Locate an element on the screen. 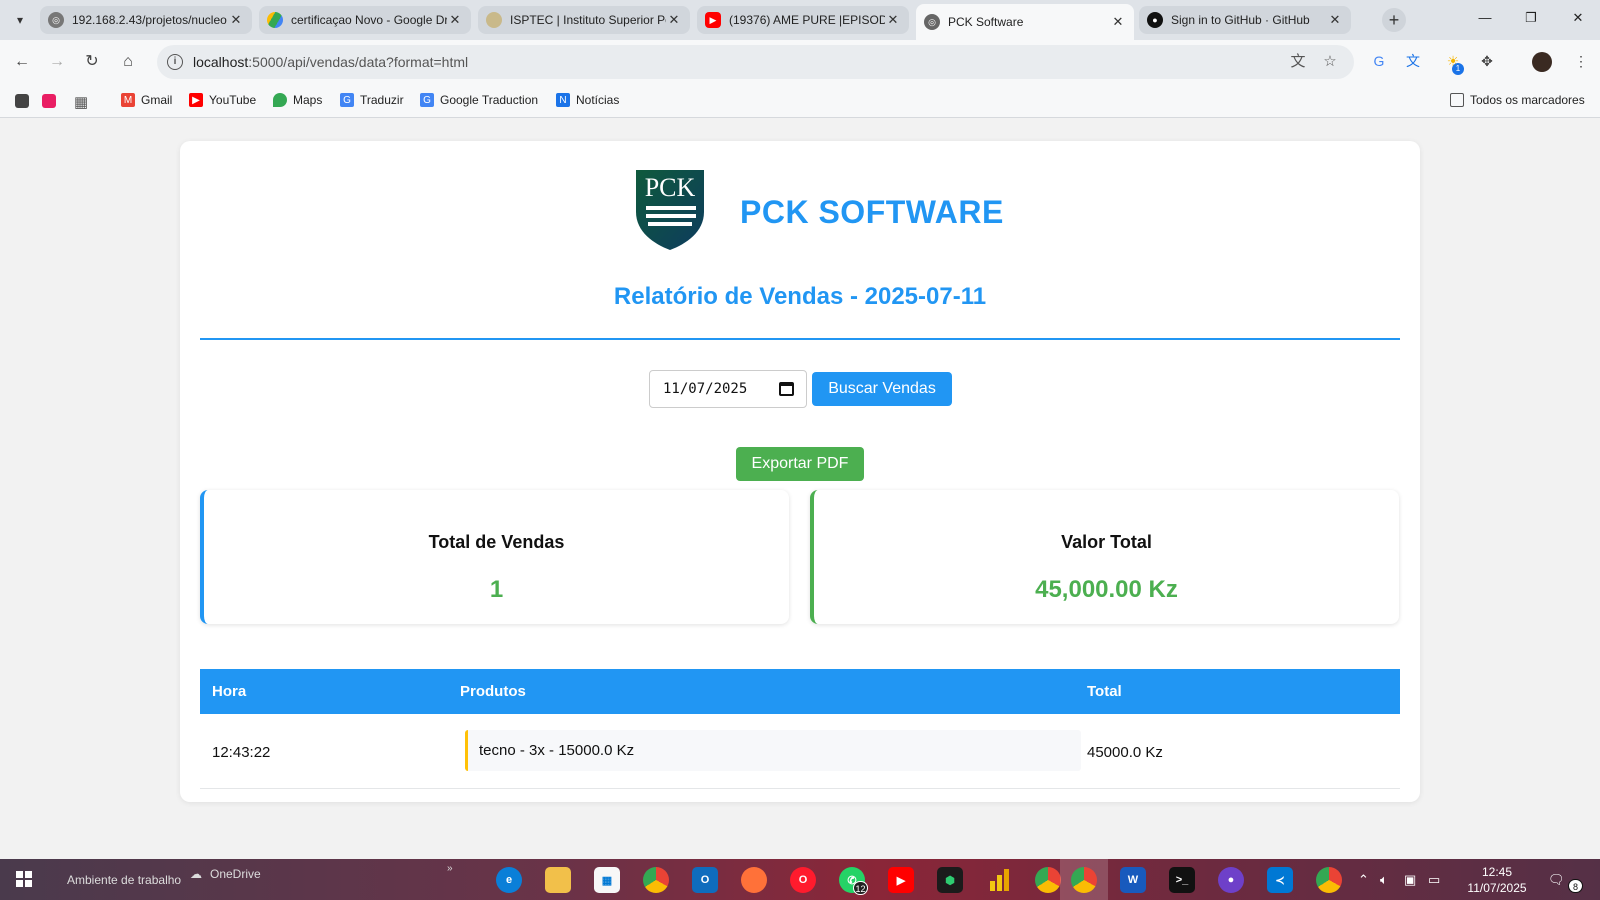  export-pdf-button: Exportar PDF is located at coordinates (800, 464).